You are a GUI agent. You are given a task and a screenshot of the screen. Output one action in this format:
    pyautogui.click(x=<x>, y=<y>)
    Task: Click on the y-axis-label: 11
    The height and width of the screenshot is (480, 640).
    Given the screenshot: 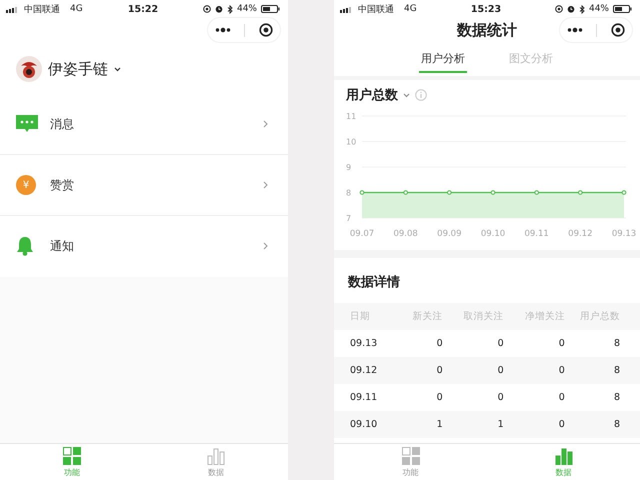 What is the action you would take?
    pyautogui.click(x=351, y=116)
    